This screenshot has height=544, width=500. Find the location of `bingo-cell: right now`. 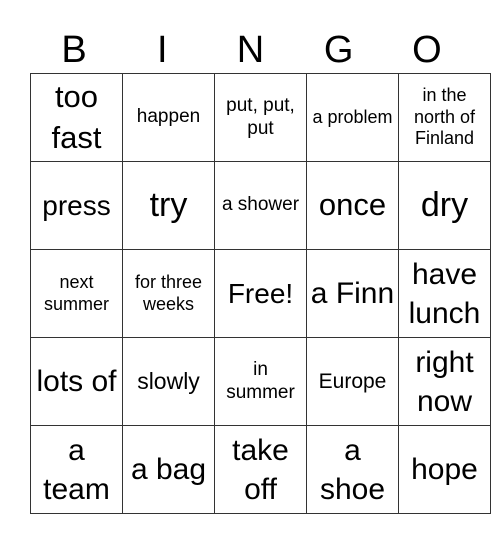

bingo-cell: right now is located at coordinates (444, 381).